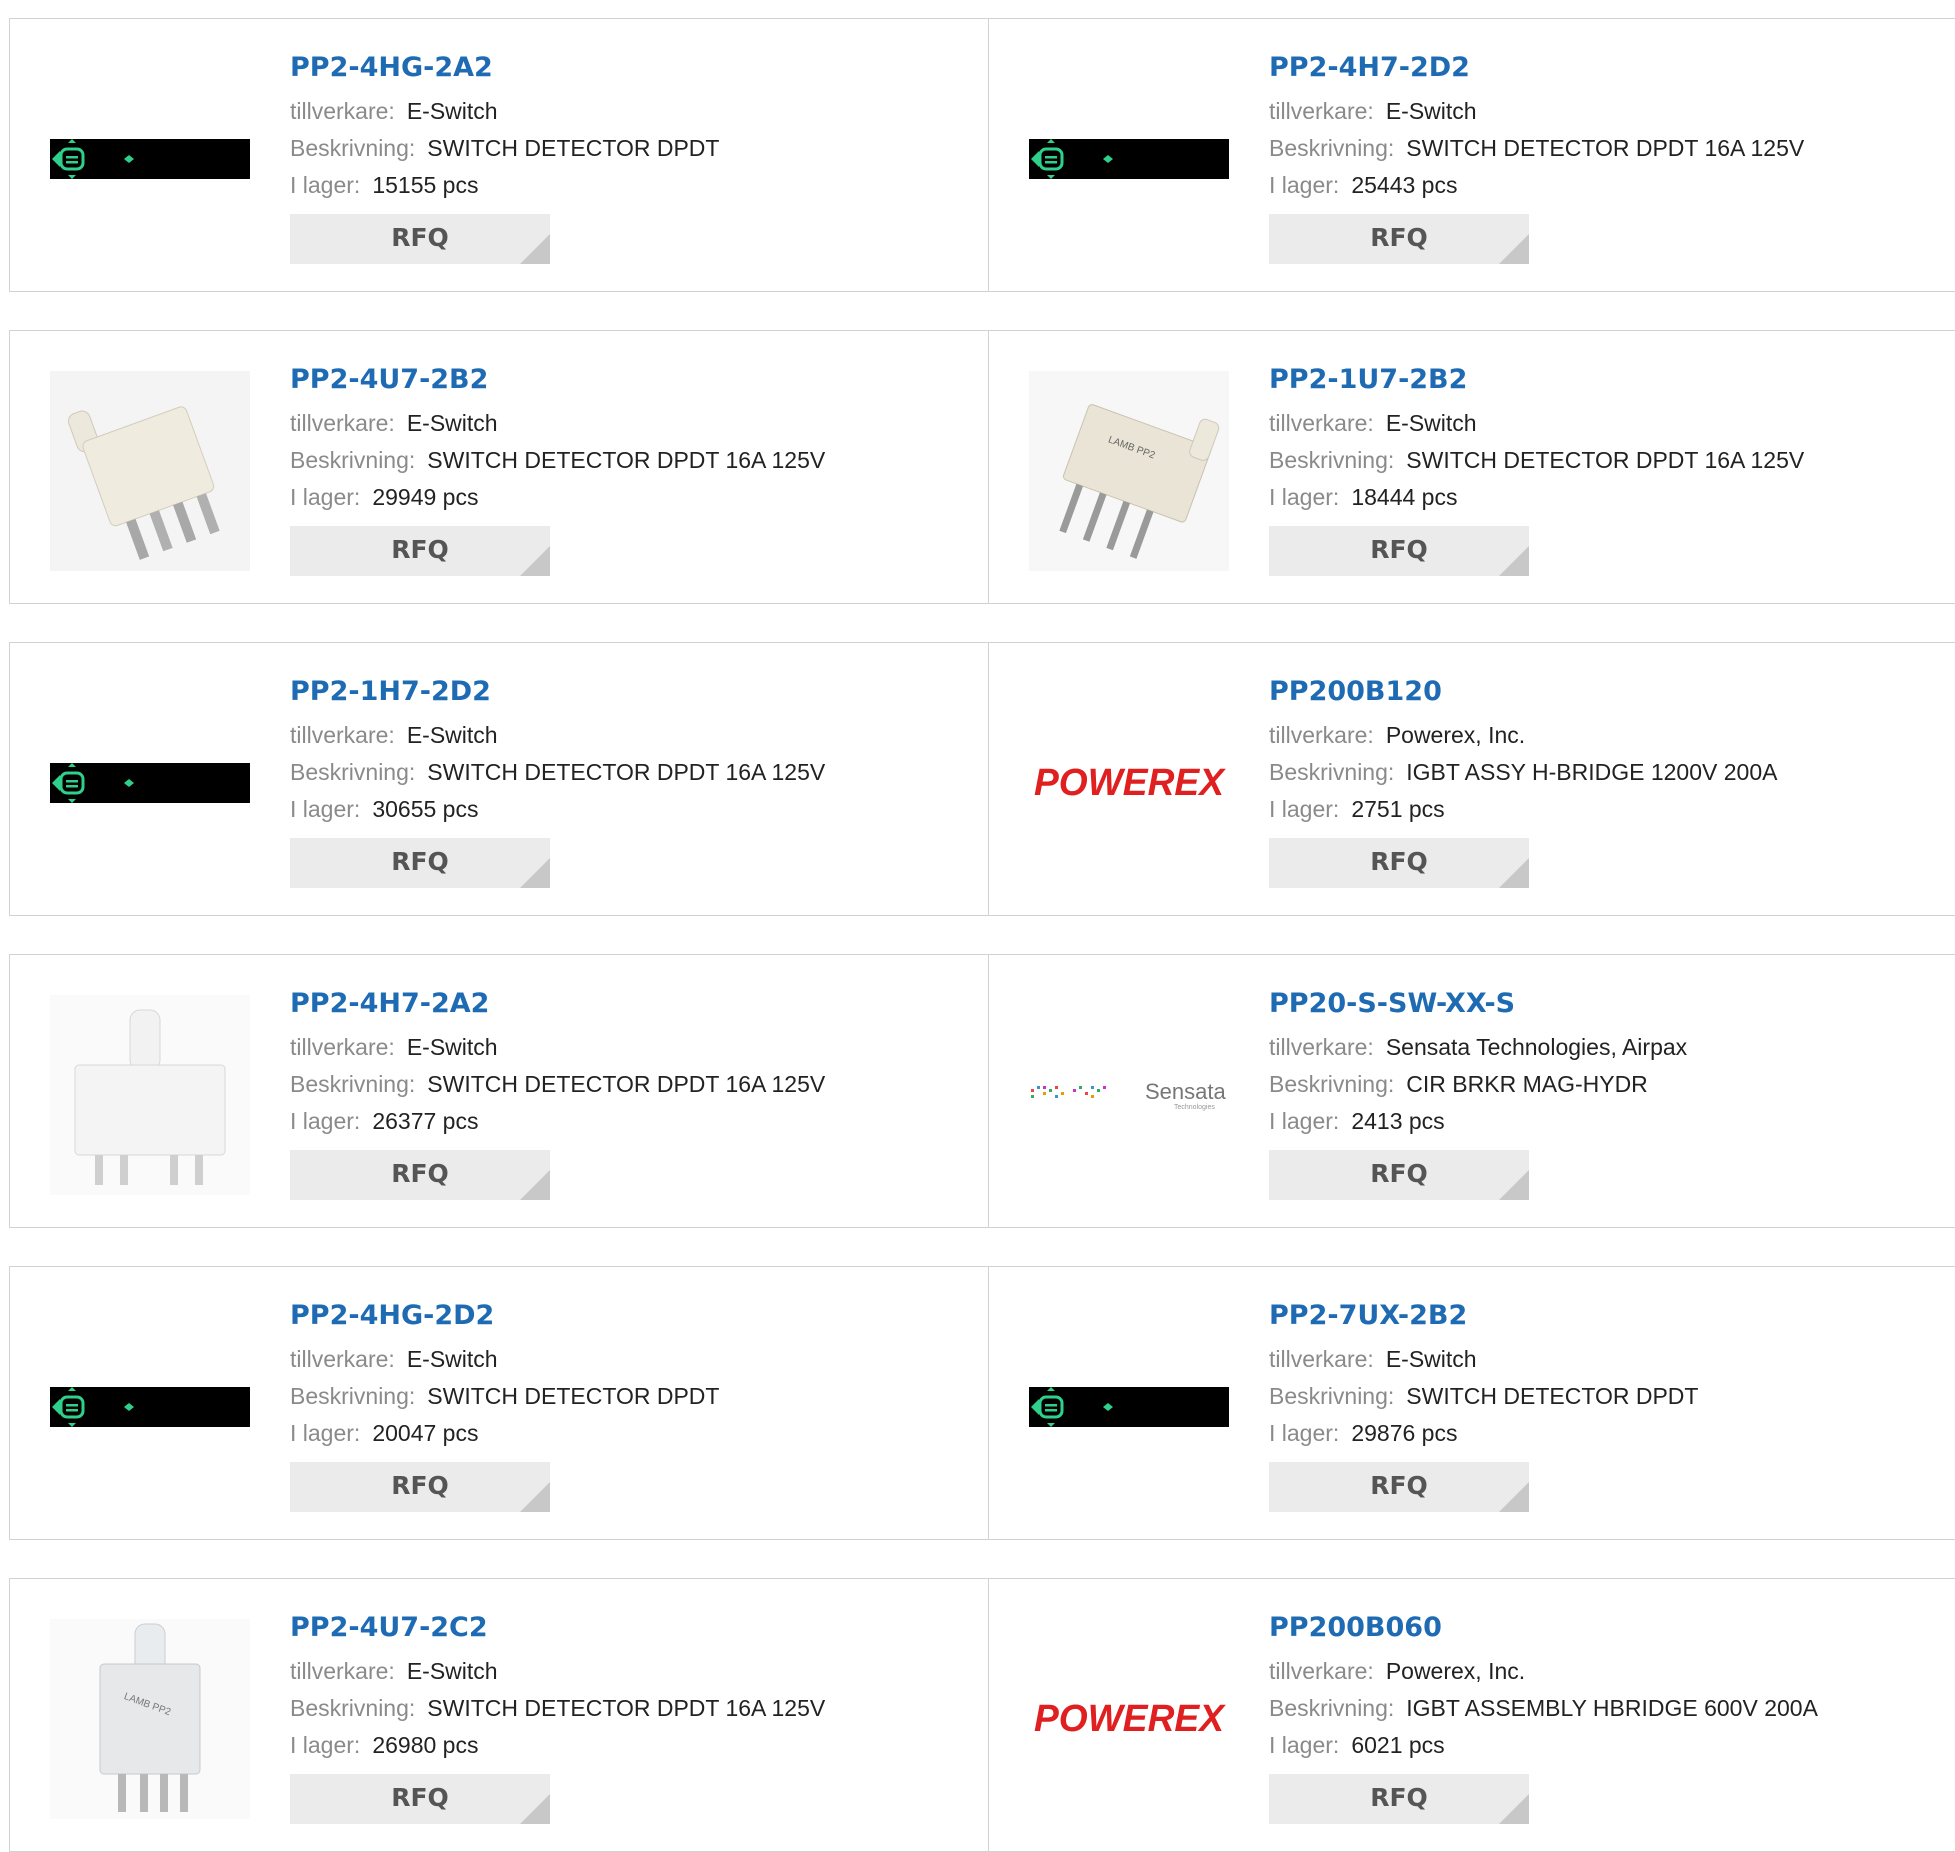  Describe the element at coordinates (504, 1316) in the screenshot. I see `product-part-link: PP2-4HG-2D2` at that location.